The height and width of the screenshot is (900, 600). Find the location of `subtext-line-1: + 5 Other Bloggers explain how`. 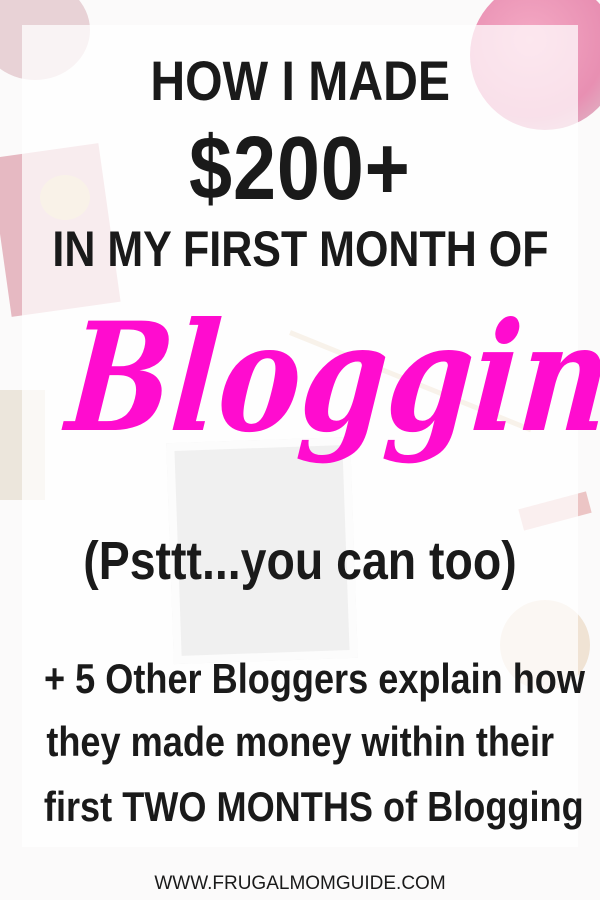

subtext-line-1: + 5 Other Bloggers explain how is located at coordinates (314, 678).